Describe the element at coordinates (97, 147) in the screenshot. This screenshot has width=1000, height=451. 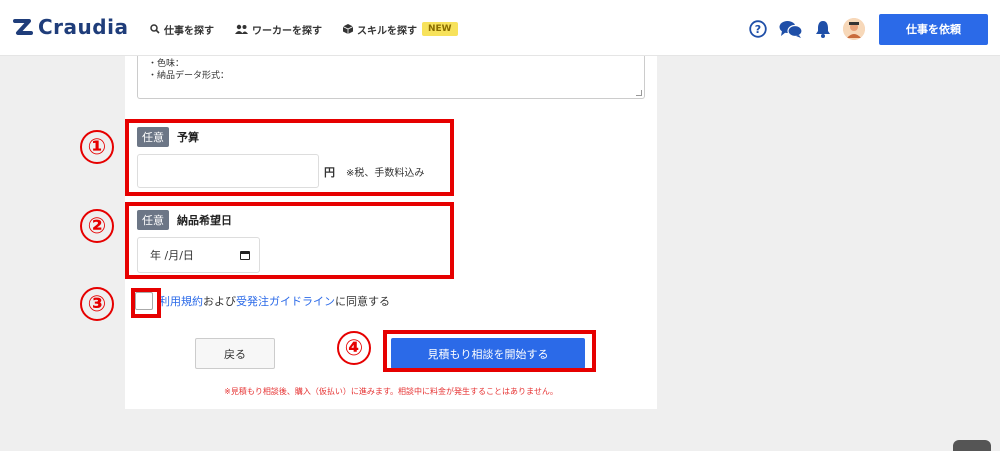
I see `annotation-number-1: ①` at that location.